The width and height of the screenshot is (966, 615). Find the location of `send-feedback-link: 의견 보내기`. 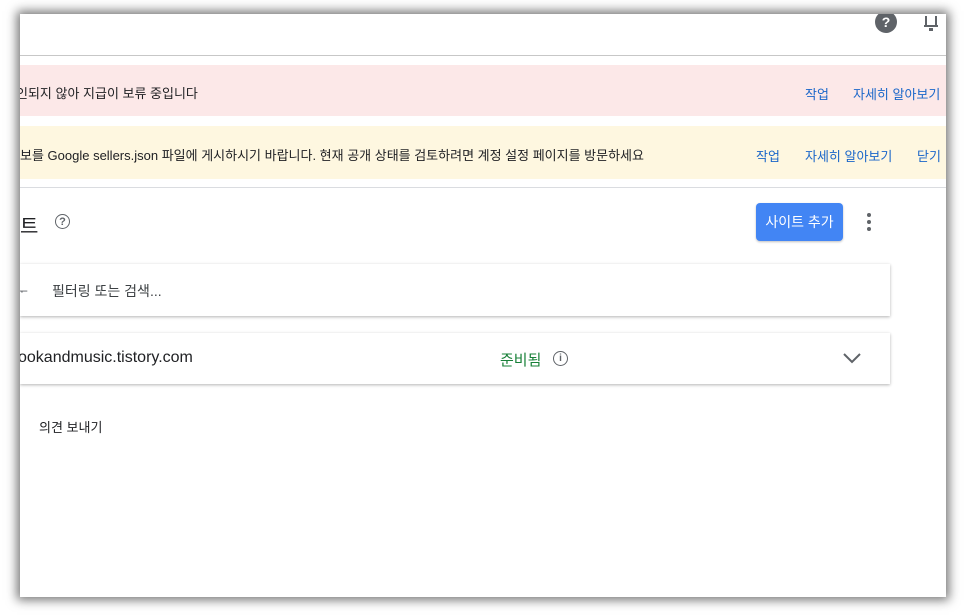

send-feedback-link: 의견 보내기 is located at coordinates (70, 426).